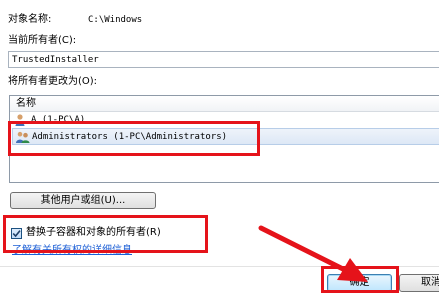 This screenshot has height=293, width=439. What do you see at coordinates (55, 60) in the screenshot?
I see `current-owner-value: TrustedInstaller` at bounding box center [55, 60].